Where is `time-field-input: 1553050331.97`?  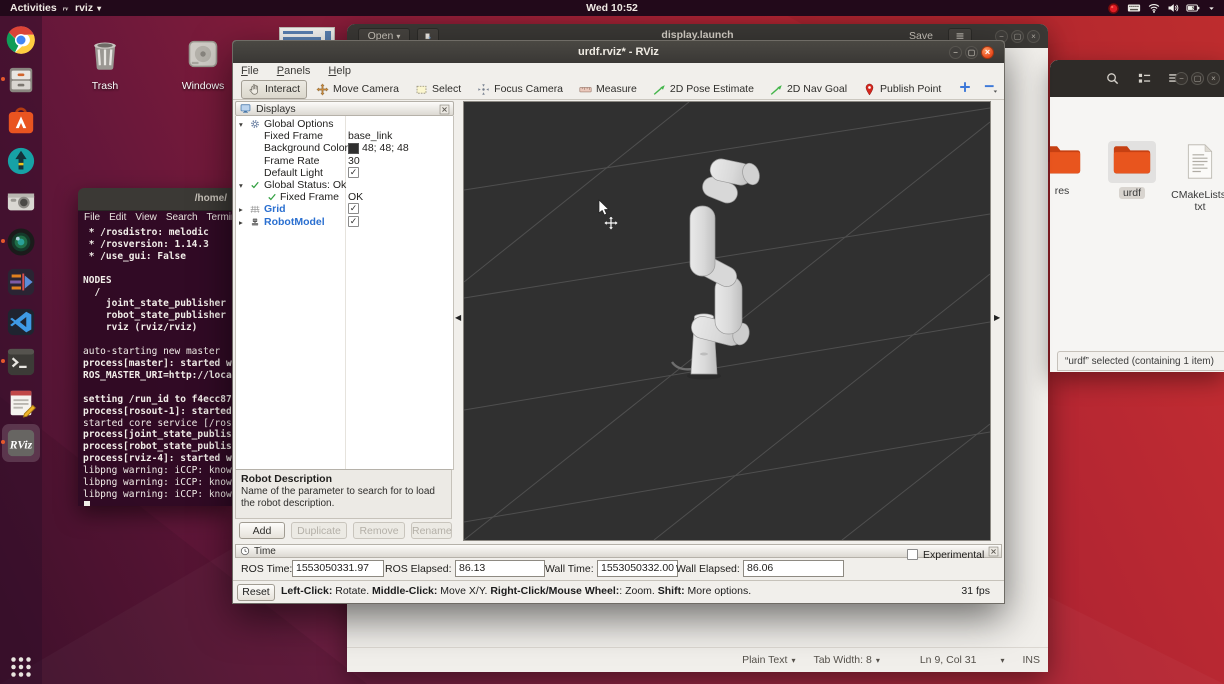
time-field-input: 1553050331.97 is located at coordinates (338, 568).